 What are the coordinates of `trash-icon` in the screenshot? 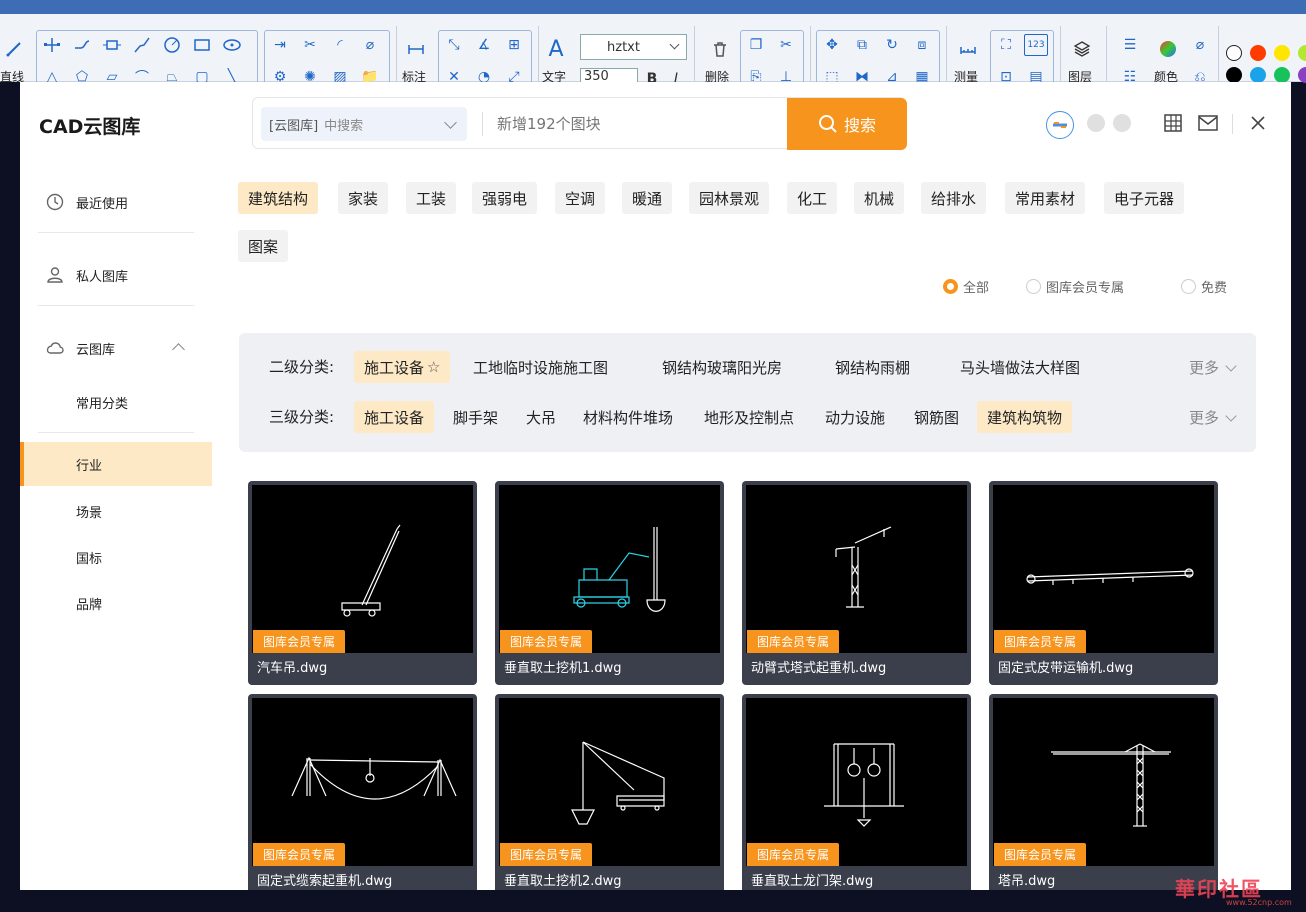 It's located at (720, 49).